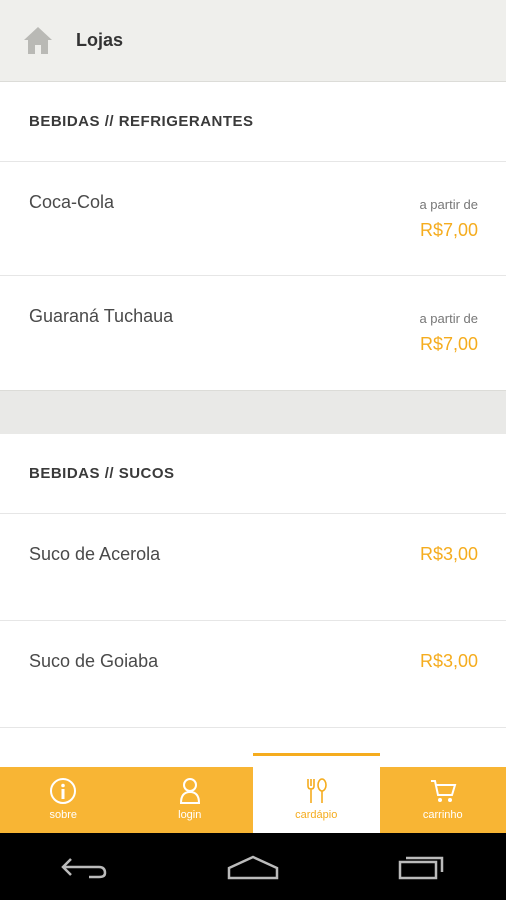 Image resolution: width=506 pixels, height=900 pixels. Describe the element at coordinates (101, 316) in the screenshot. I see `item-name: Guaraná Tuchaua` at that location.